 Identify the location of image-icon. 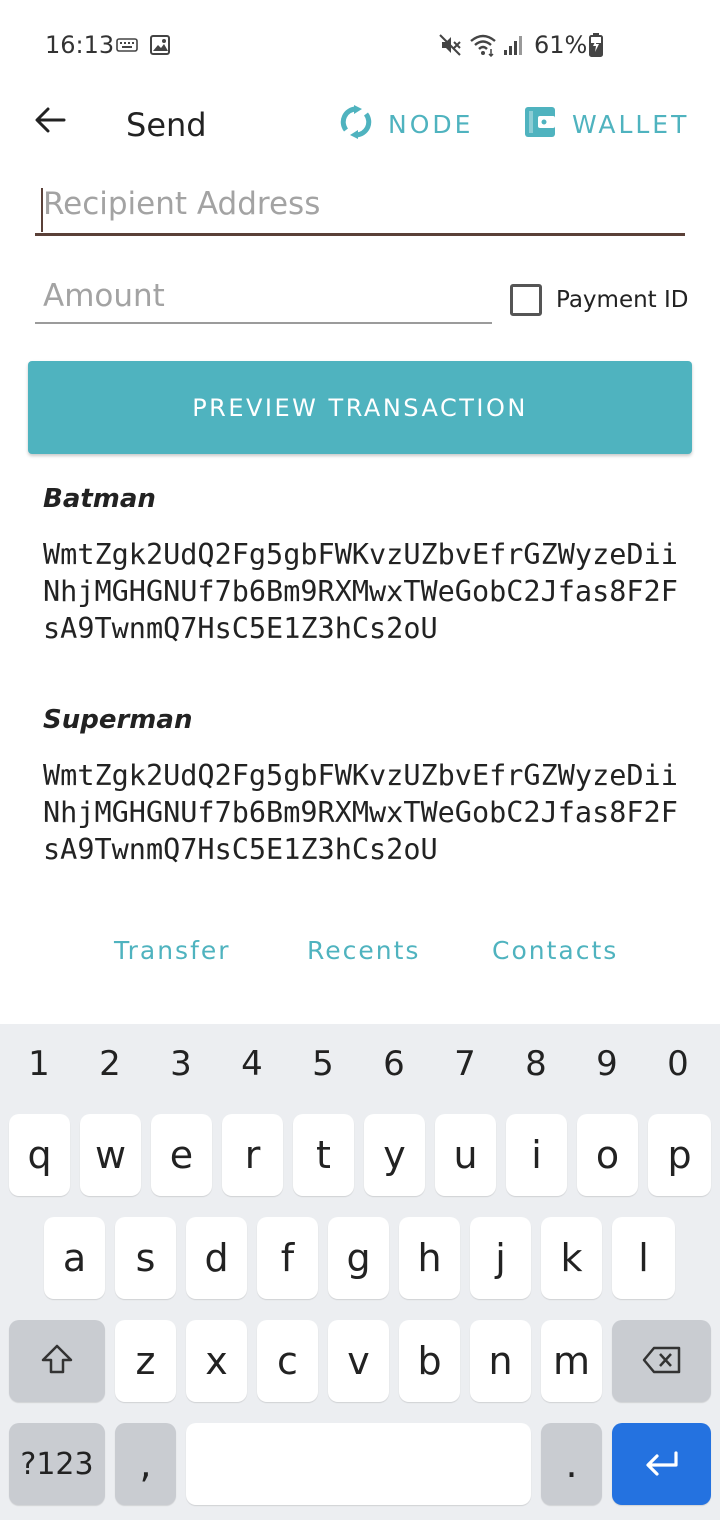
(160, 47).